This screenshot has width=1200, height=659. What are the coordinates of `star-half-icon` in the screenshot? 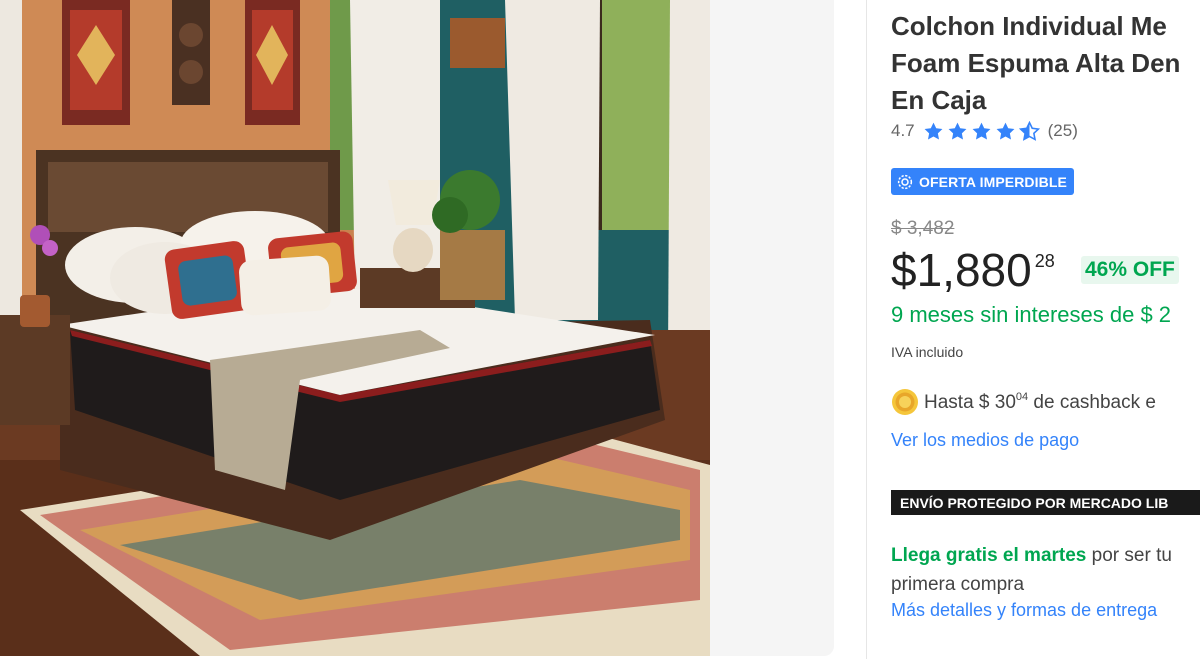 It's located at (1029, 130).